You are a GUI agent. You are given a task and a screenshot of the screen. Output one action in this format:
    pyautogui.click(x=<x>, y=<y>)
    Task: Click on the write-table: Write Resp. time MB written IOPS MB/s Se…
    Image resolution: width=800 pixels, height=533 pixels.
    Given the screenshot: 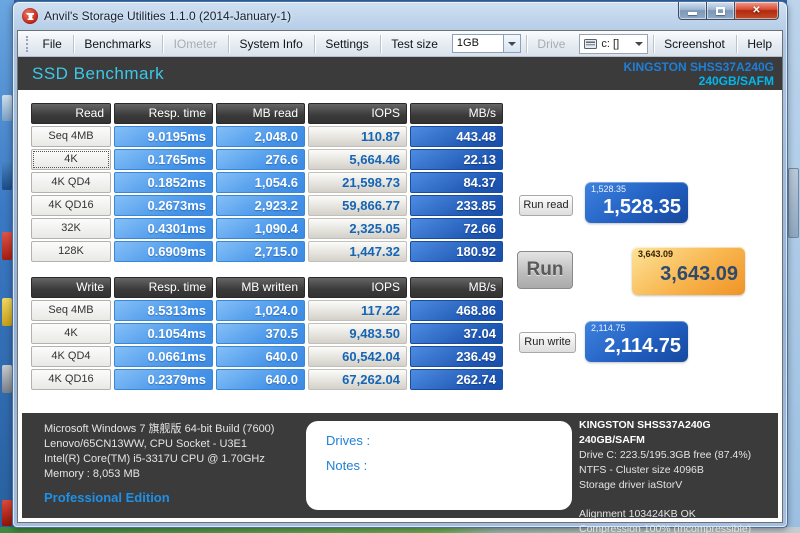 What is the action you would take?
    pyautogui.click(x=267, y=333)
    